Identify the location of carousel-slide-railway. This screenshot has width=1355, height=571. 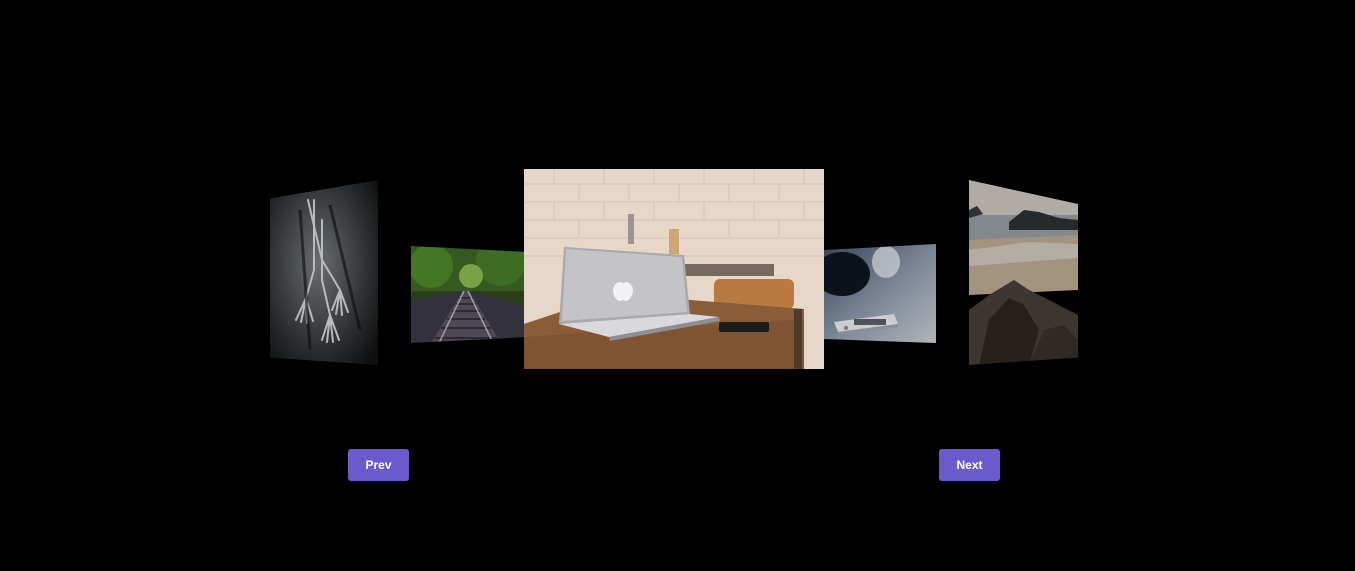
(467, 294).